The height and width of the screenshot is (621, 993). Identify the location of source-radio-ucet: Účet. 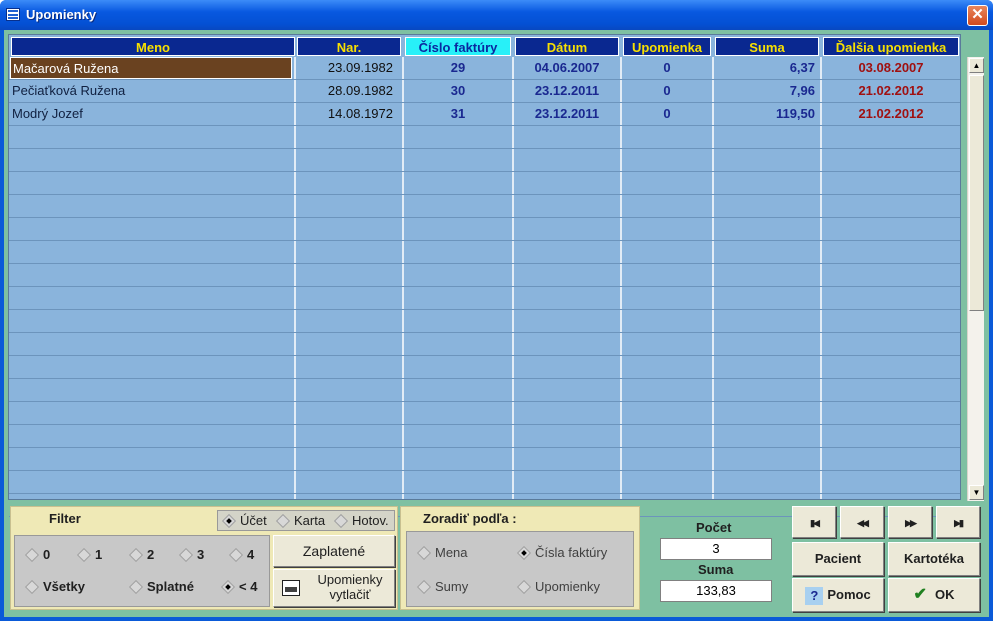
(244, 521).